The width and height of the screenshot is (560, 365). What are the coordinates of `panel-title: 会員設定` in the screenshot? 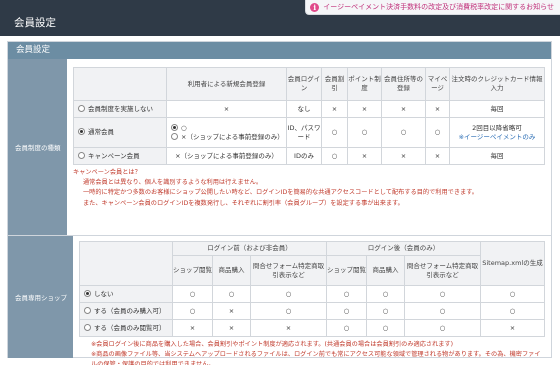 It's located at (279, 50).